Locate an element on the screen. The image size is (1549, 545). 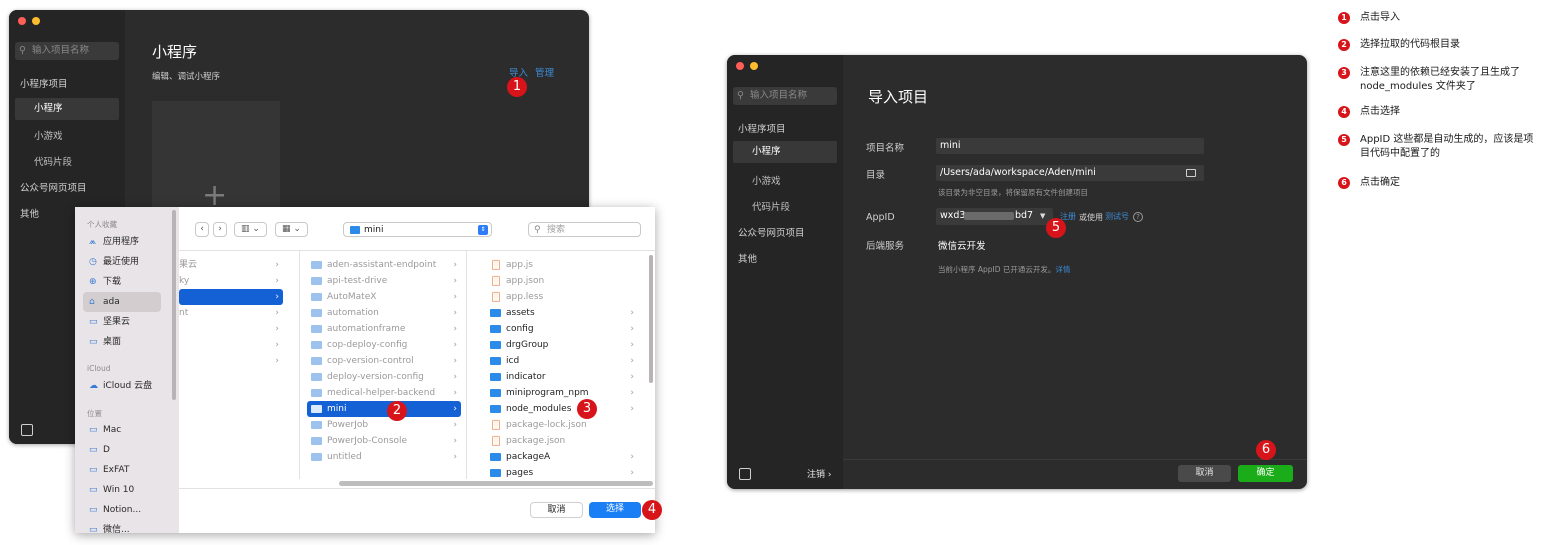
confirm-button: 确定 is located at coordinates (1265, 473).